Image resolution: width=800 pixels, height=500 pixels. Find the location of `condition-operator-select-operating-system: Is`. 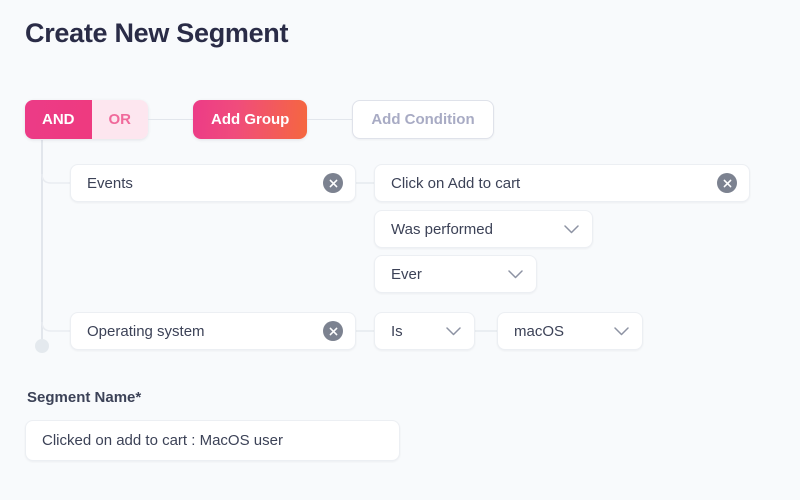

condition-operator-select-operating-system: Is is located at coordinates (424, 331).